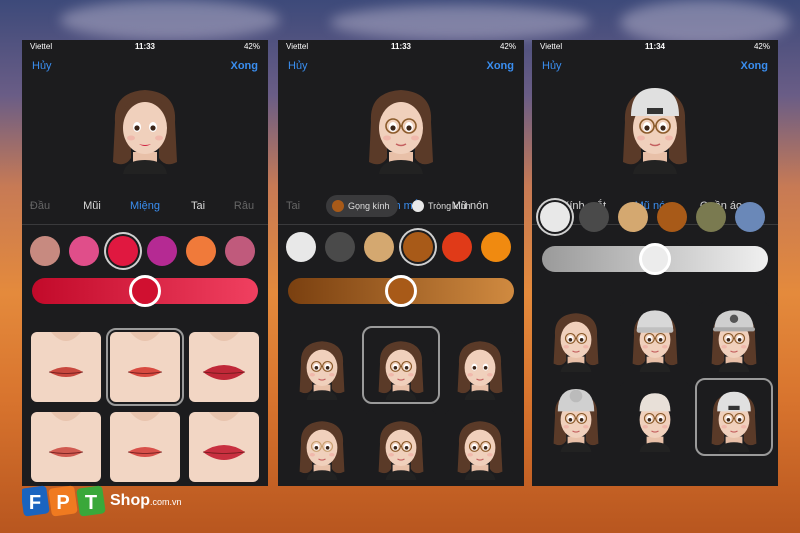  What do you see at coordinates (35, 503) in the screenshot?
I see `svg-text: F` at bounding box center [35, 503].